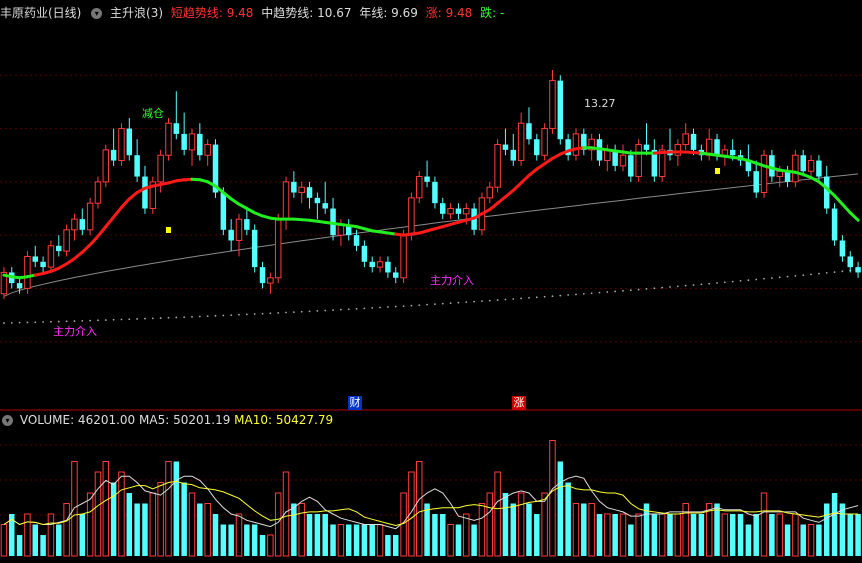  I want to click on stock-title: 丰原药业(日线), so click(40, 13).